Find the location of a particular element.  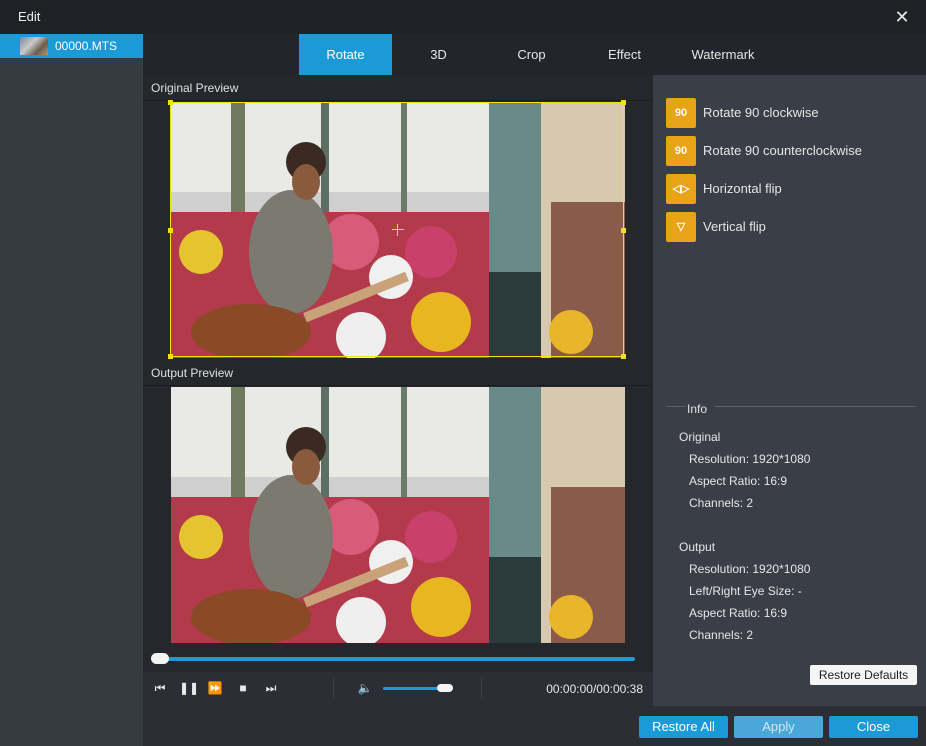

flip-horizontal-icon: ◁▷ is located at coordinates (681, 189).